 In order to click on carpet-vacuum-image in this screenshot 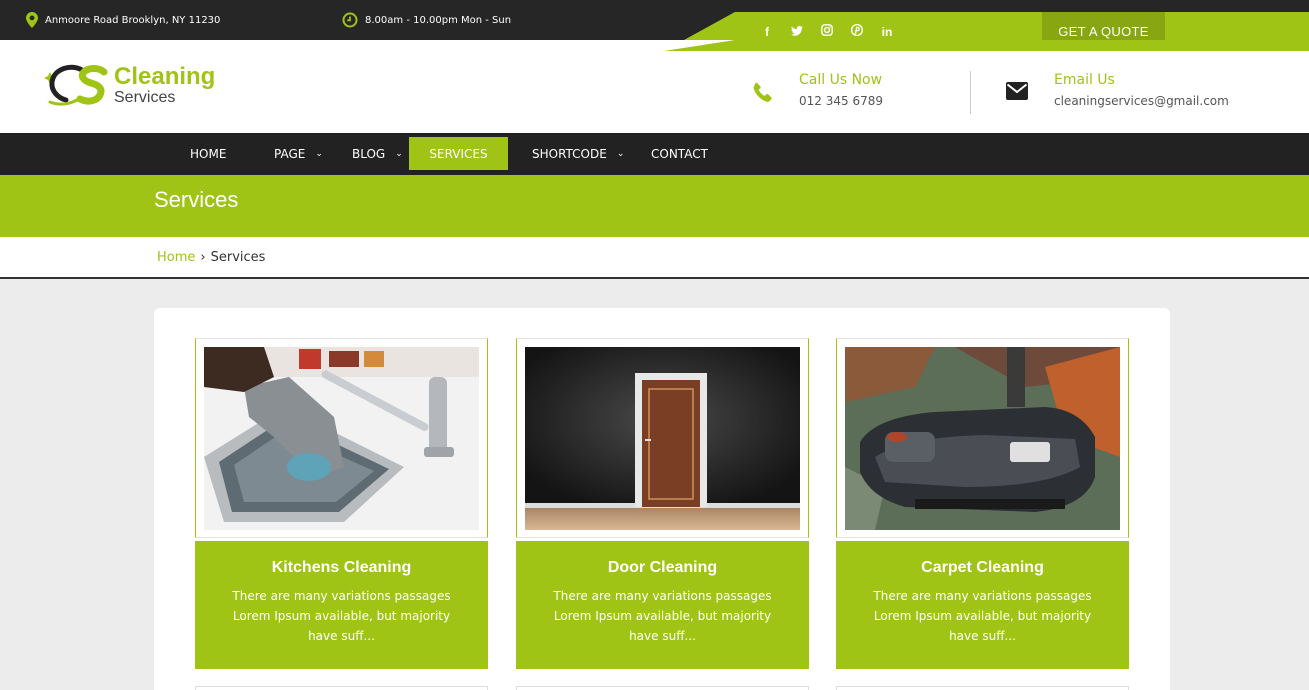, I will do `click(982, 438)`.